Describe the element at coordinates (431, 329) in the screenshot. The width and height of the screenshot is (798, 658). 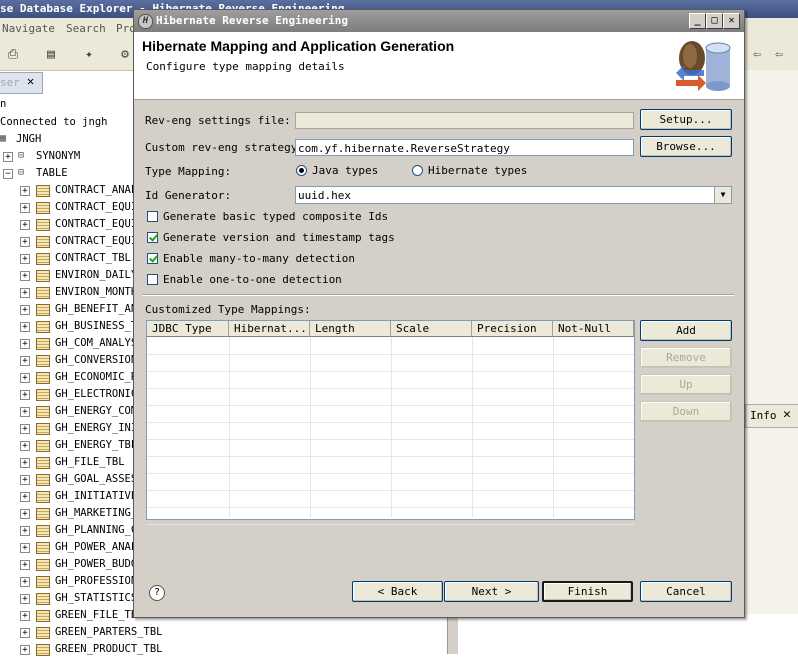
I see `column-header: Scale` at that location.